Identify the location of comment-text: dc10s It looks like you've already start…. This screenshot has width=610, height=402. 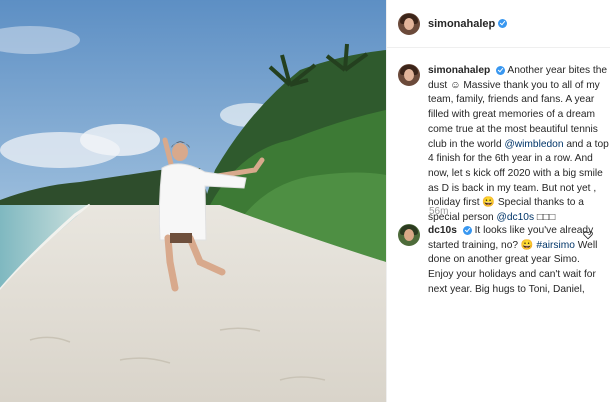
(515, 261).